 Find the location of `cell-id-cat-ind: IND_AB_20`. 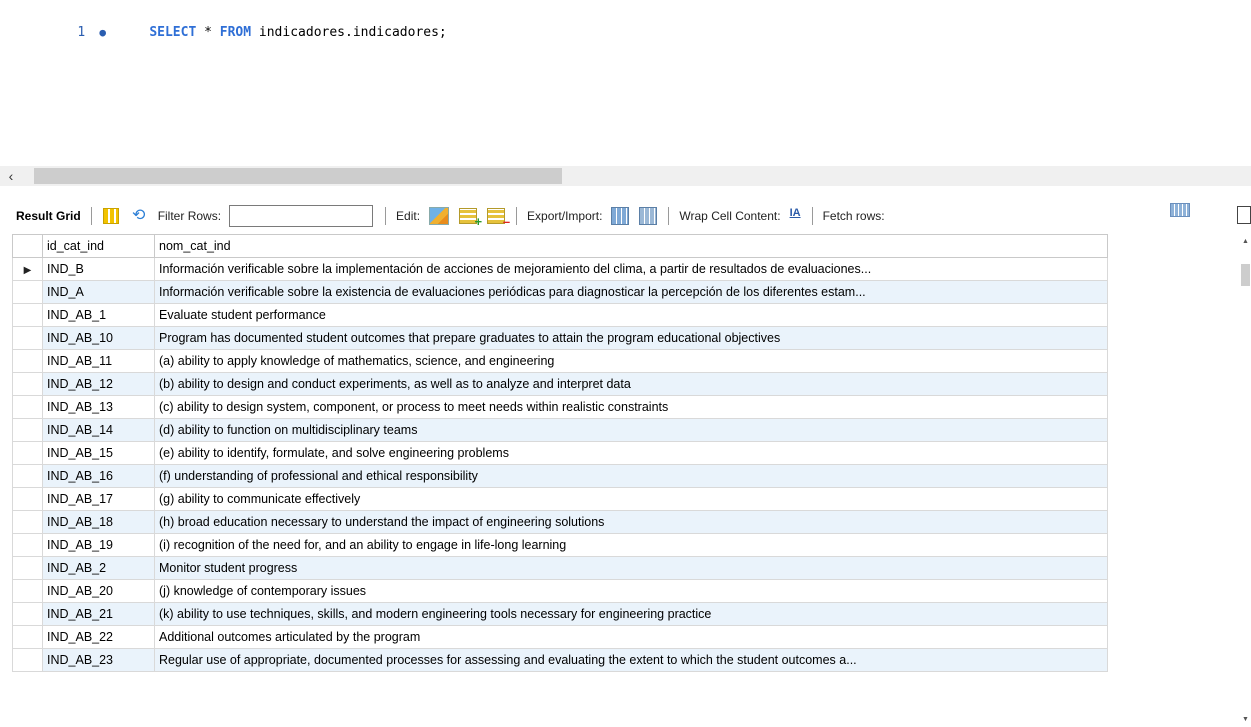

cell-id-cat-ind: IND_AB_20 is located at coordinates (98, 591).